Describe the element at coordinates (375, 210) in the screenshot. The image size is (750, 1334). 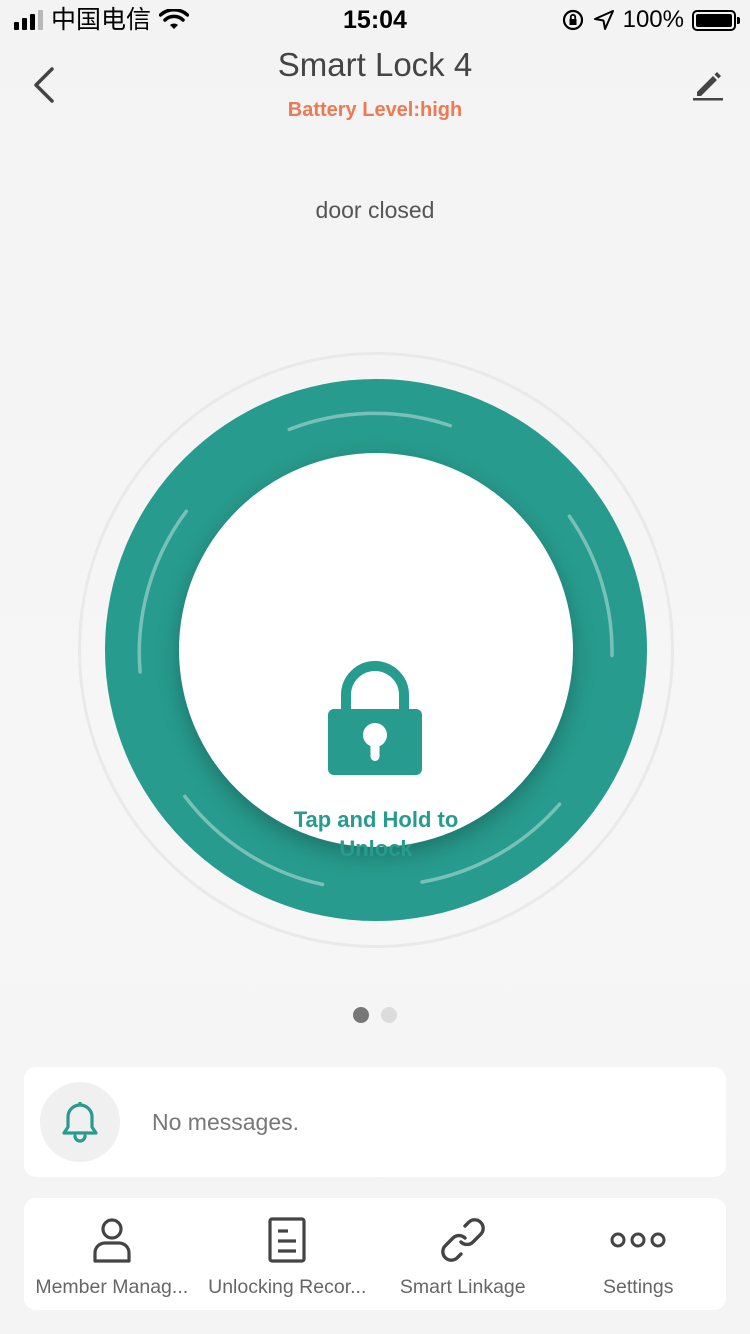
I see `door-status: door closed` at that location.